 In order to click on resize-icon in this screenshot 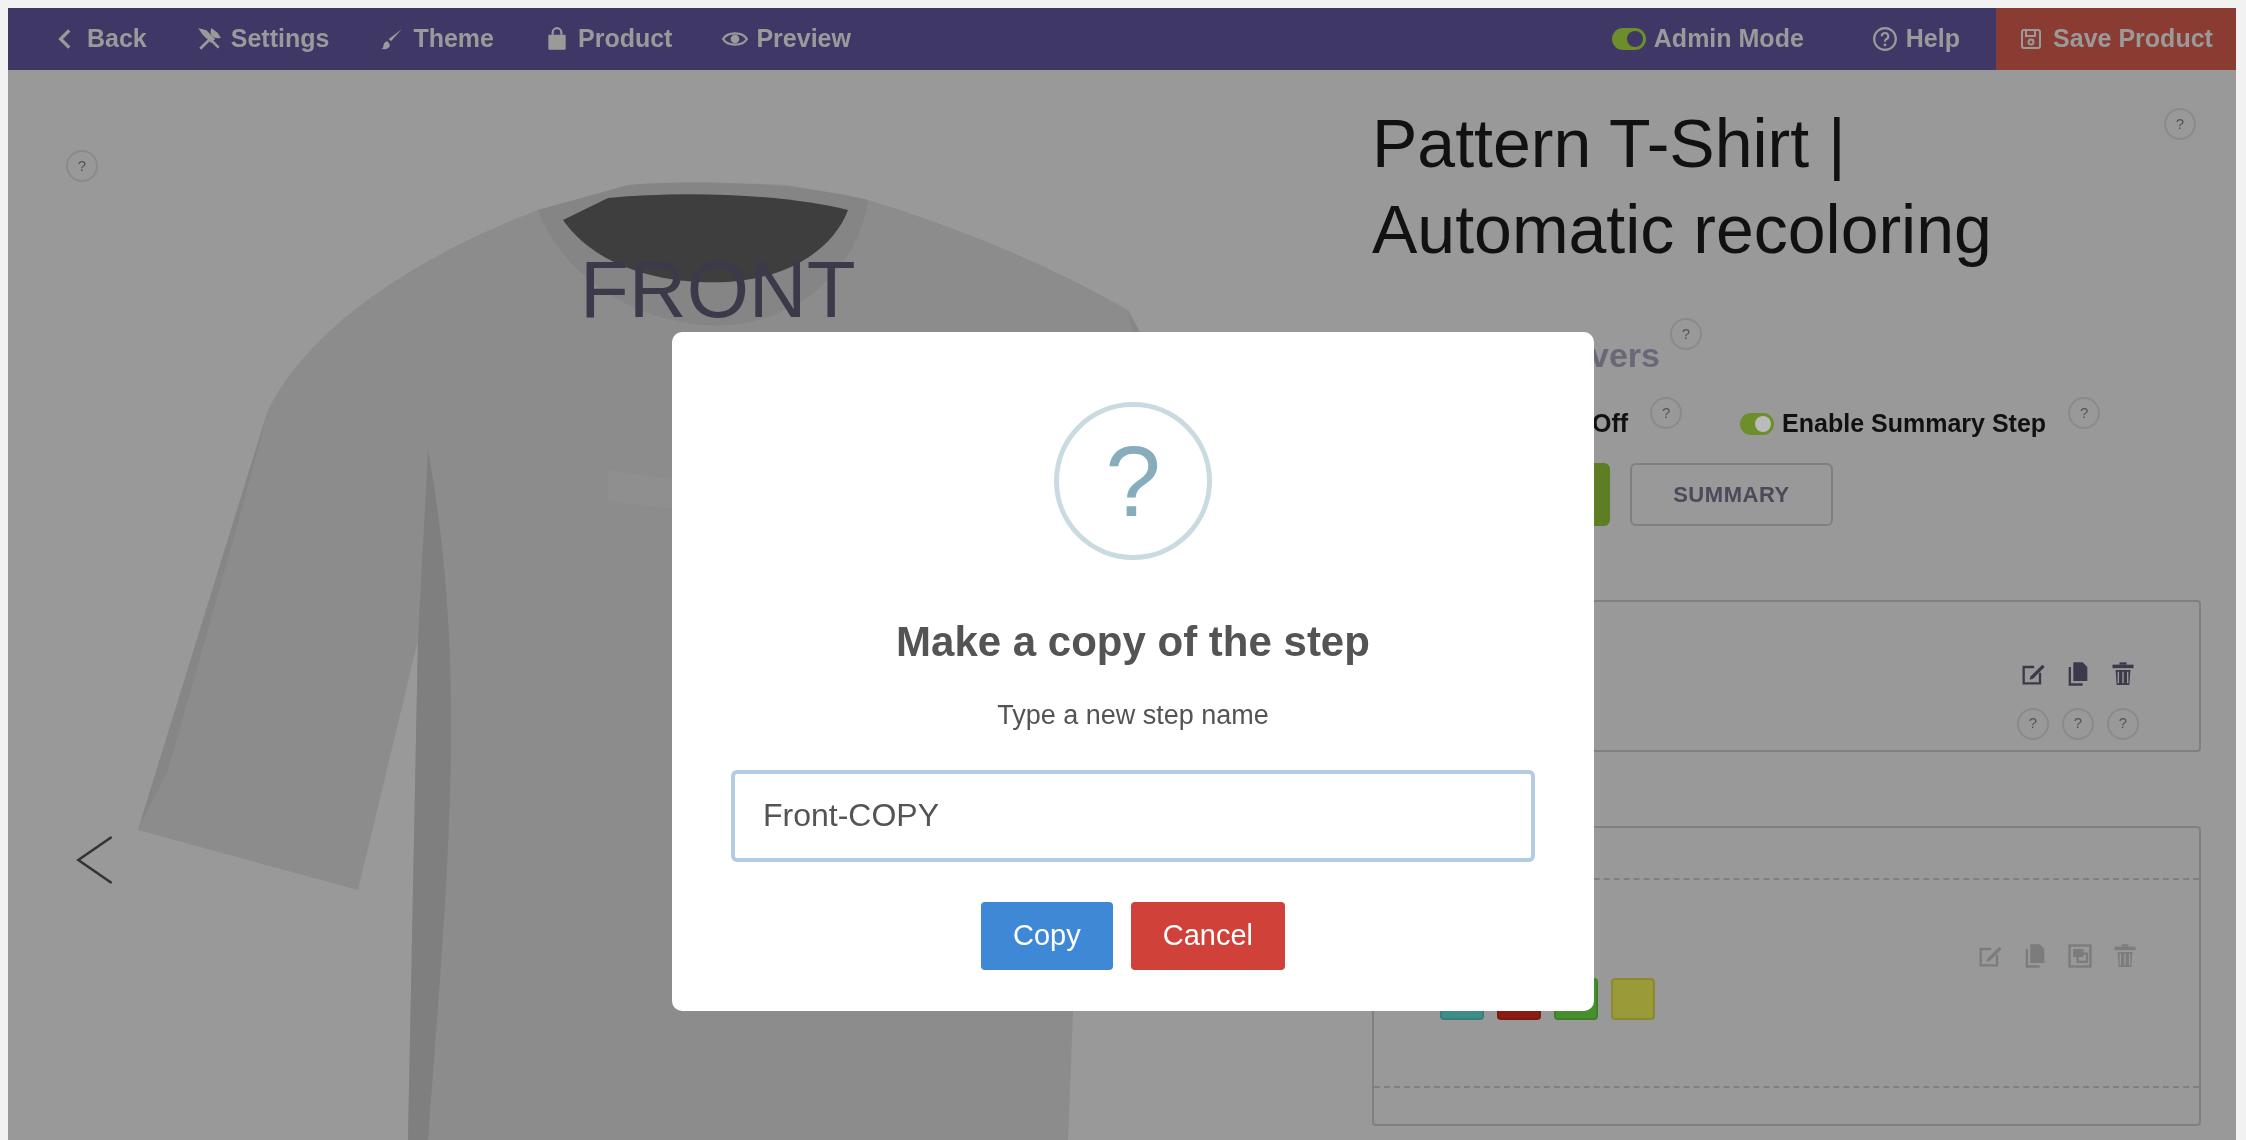, I will do `click(2080, 955)`.